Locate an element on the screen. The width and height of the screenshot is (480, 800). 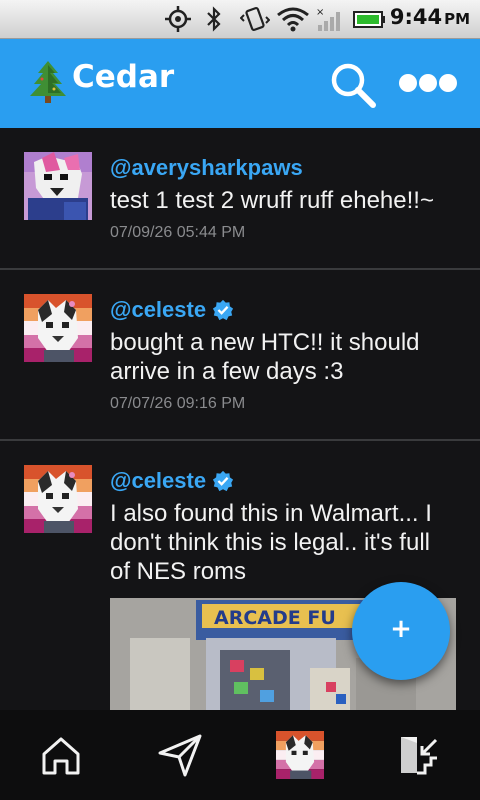
bluetooth-icon is located at coordinates (214, 19).